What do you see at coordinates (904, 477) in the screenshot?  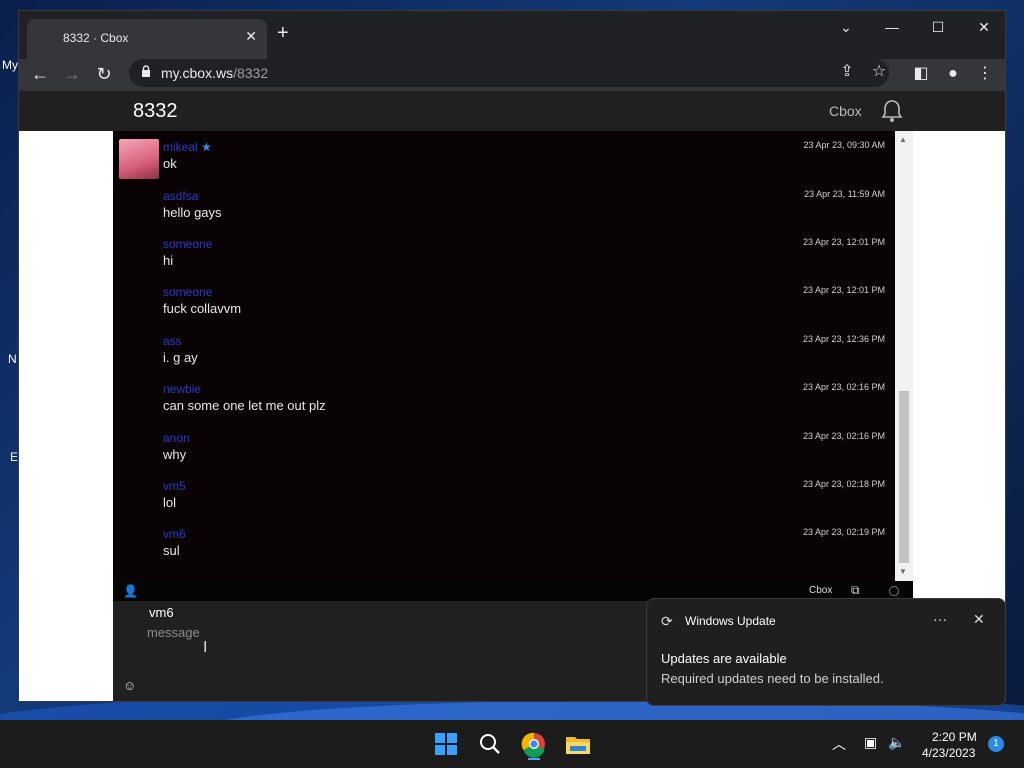 I see `scrollbar-thumb` at bounding box center [904, 477].